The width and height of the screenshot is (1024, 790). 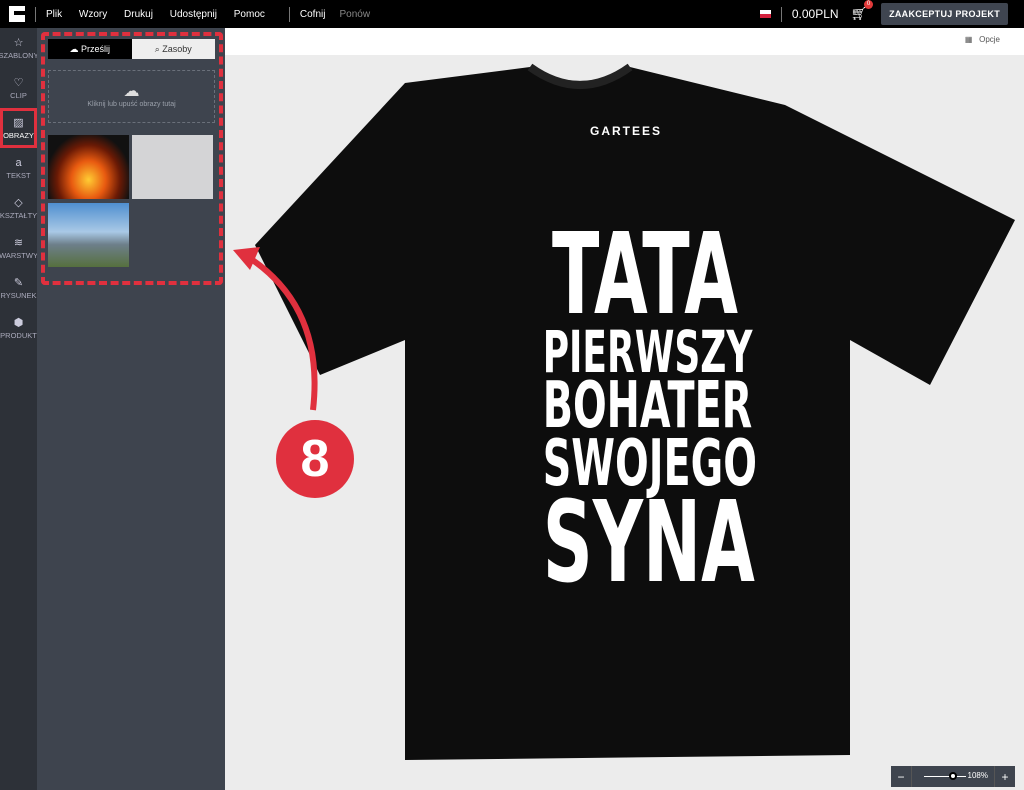 I want to click on qr-icon: ▦, so click(x=972, y=39).